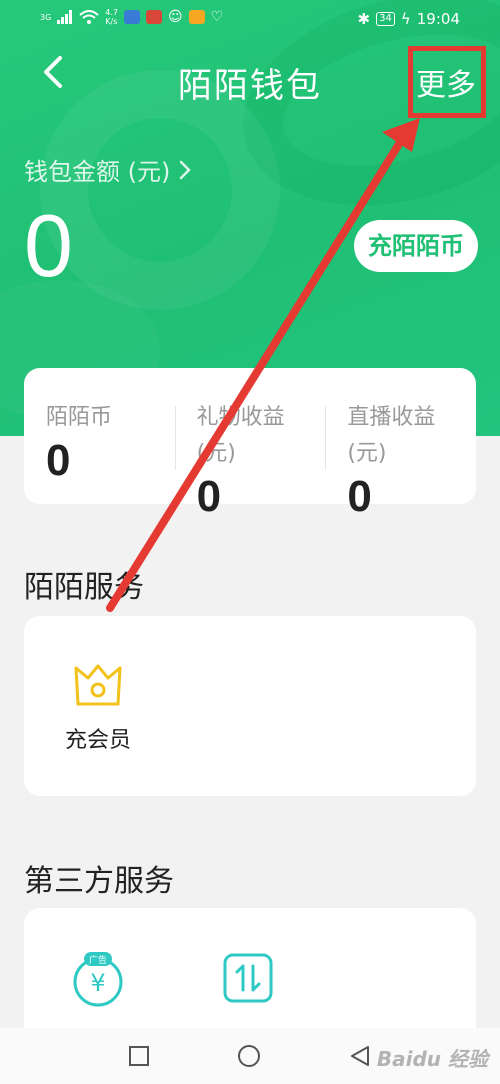 The height and width of the screenshot is (1084, 500). What do you see at coordinates (97, 740) in the screenshot?
I see `service-label: 充会员` at bounding box center [97, 740].